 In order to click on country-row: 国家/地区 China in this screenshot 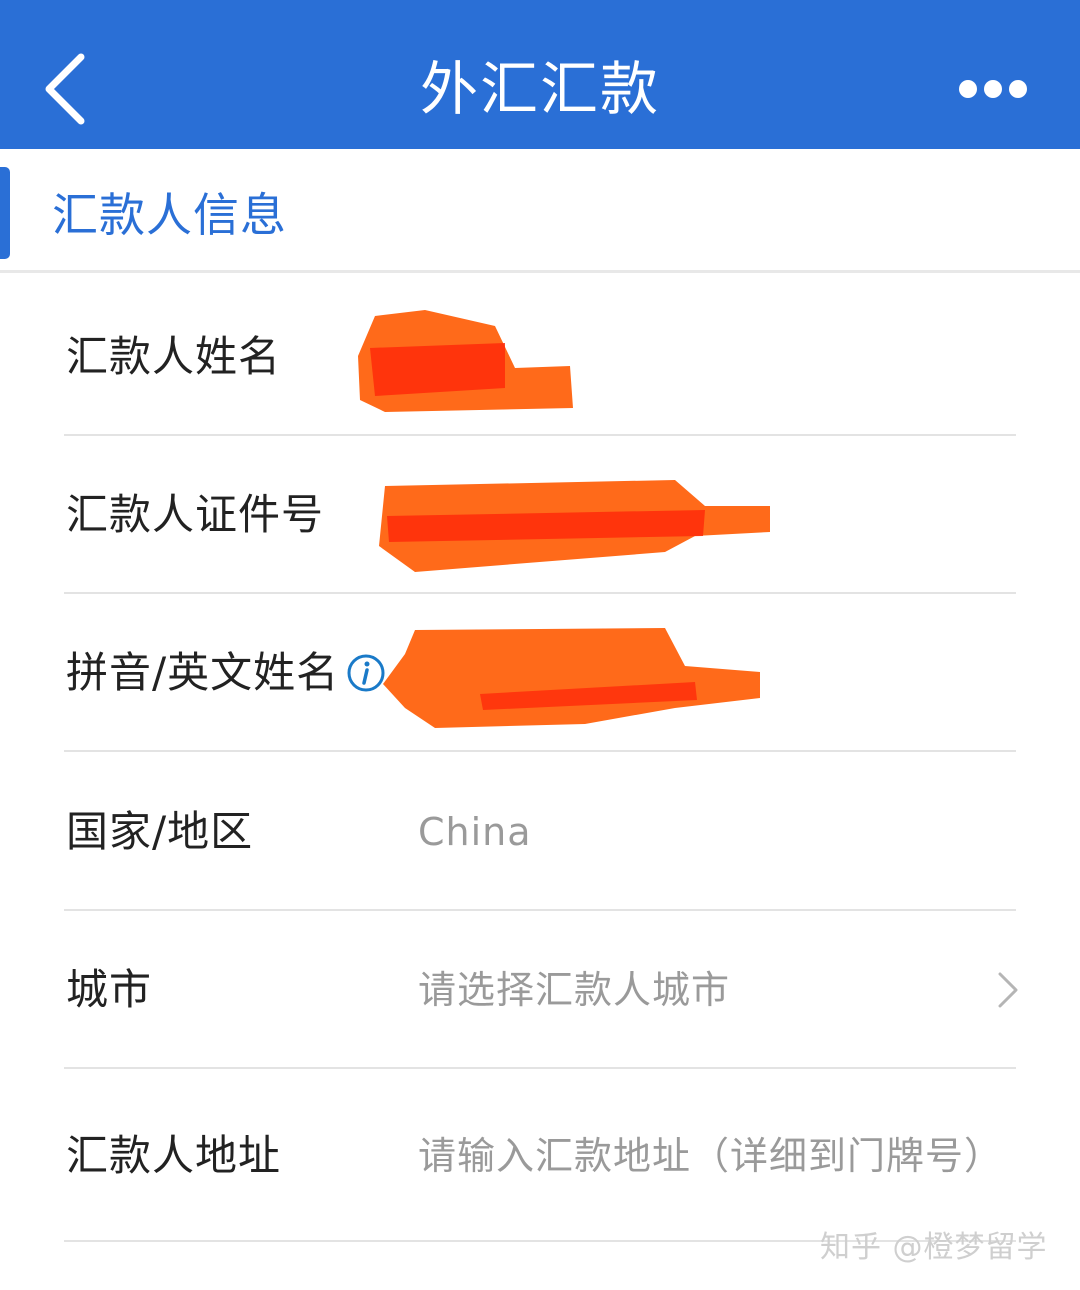, I will do `click(540, 832)`.